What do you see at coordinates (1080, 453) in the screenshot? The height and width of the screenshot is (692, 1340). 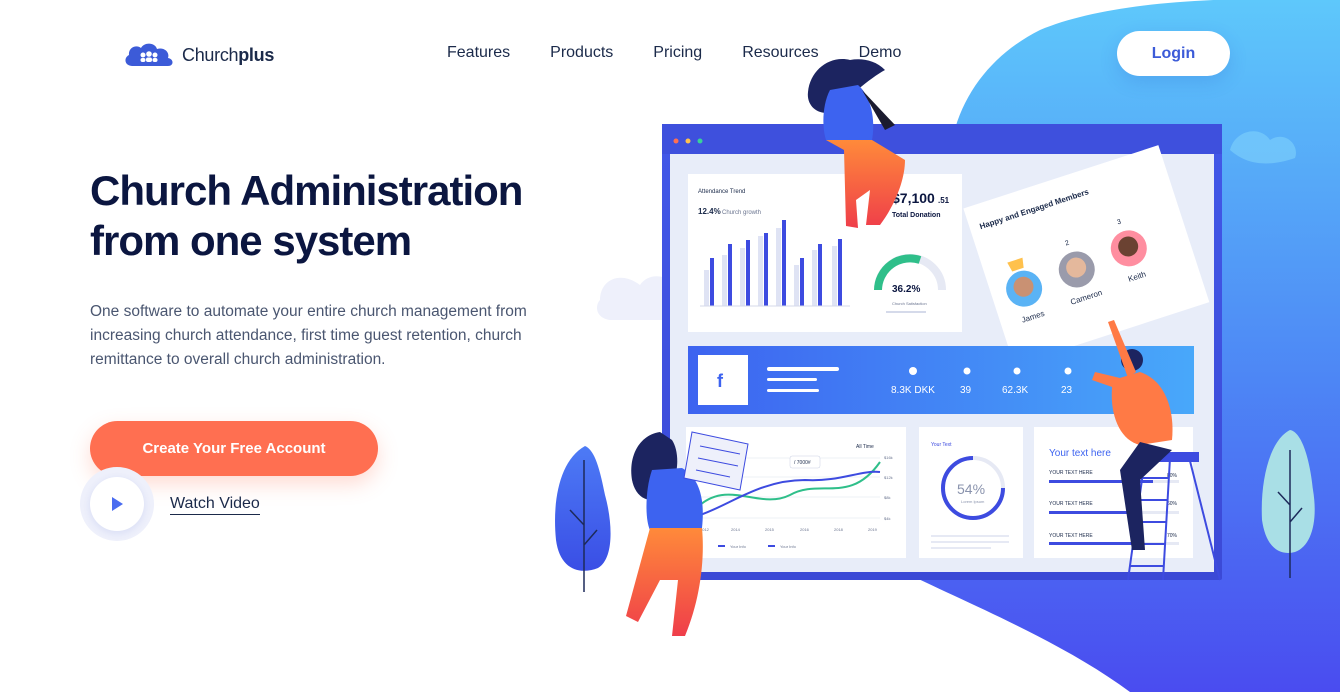 I see `bars-title: Your text here` at bounding box center [1080, 453].